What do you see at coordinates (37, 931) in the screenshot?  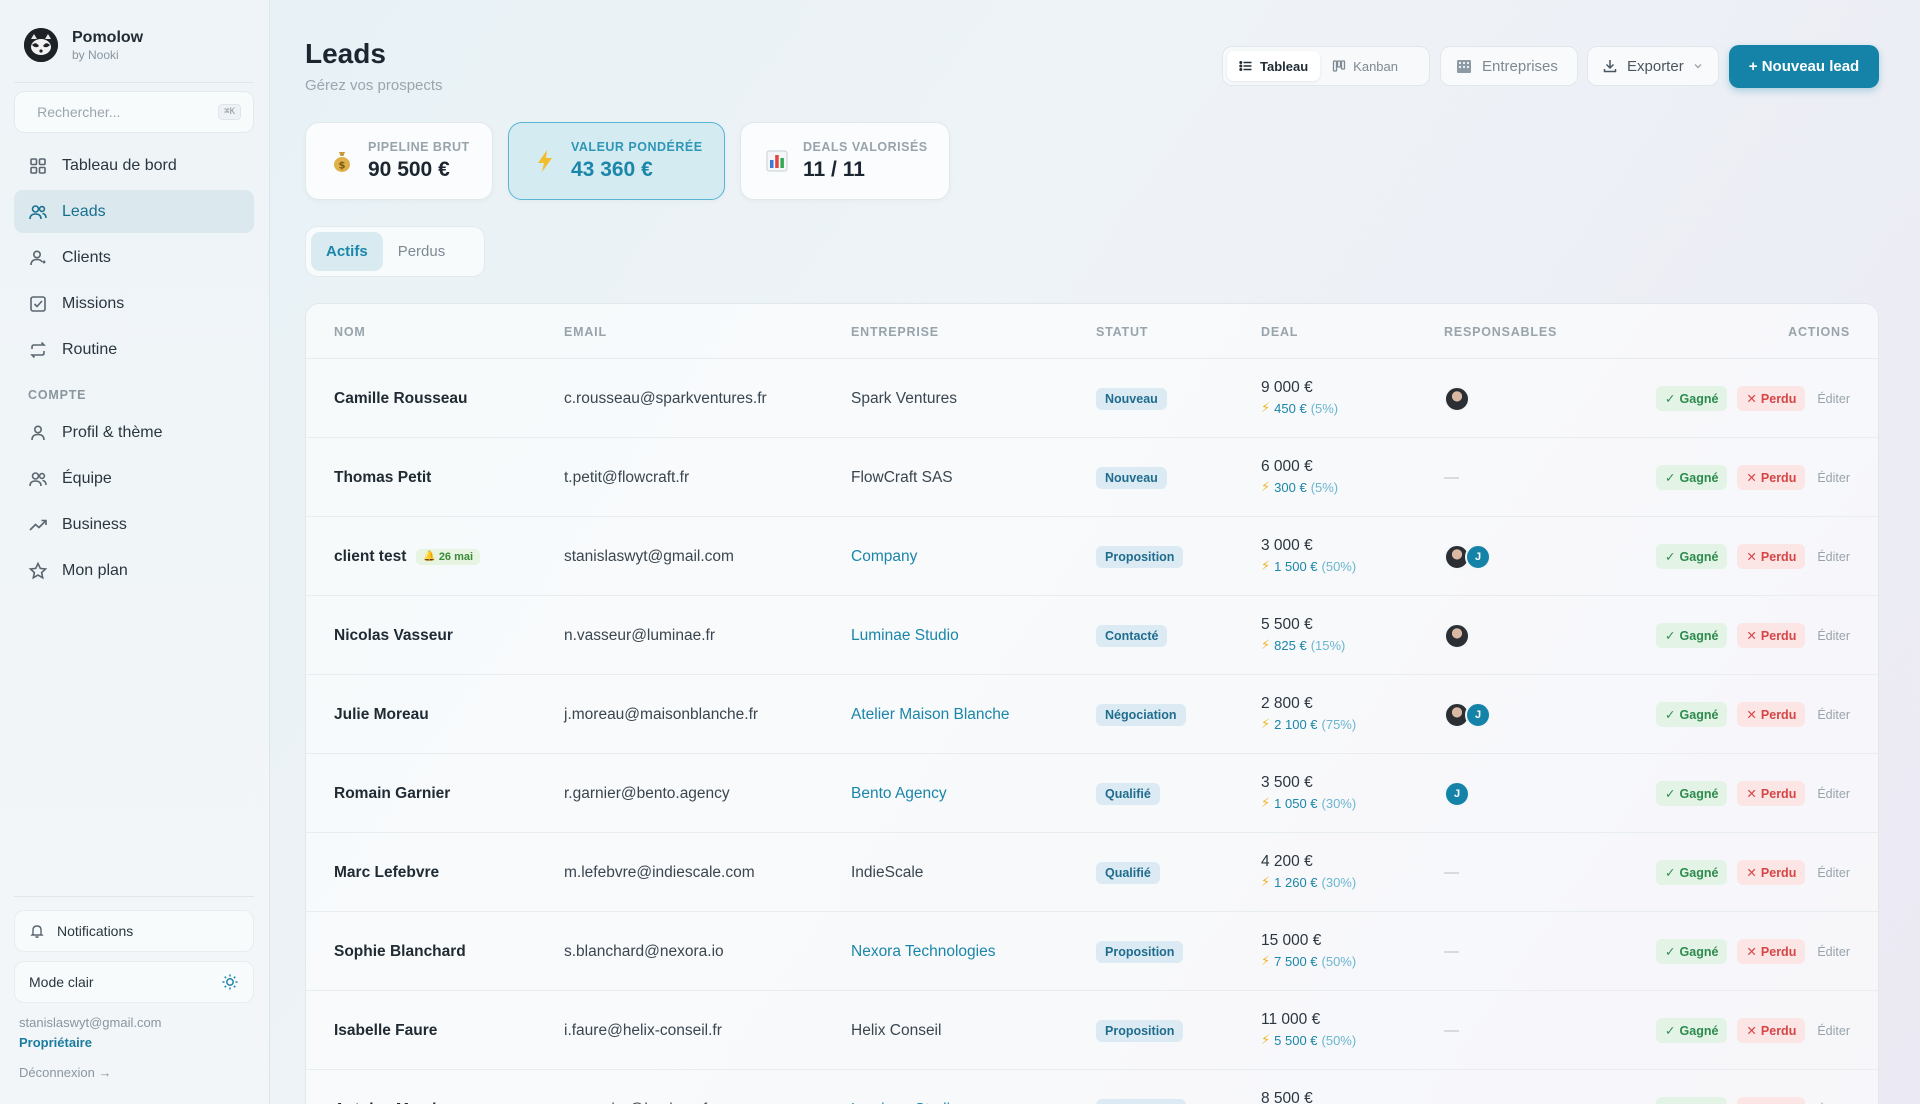 I see `bell-icon` at bounding box center [37, 931].